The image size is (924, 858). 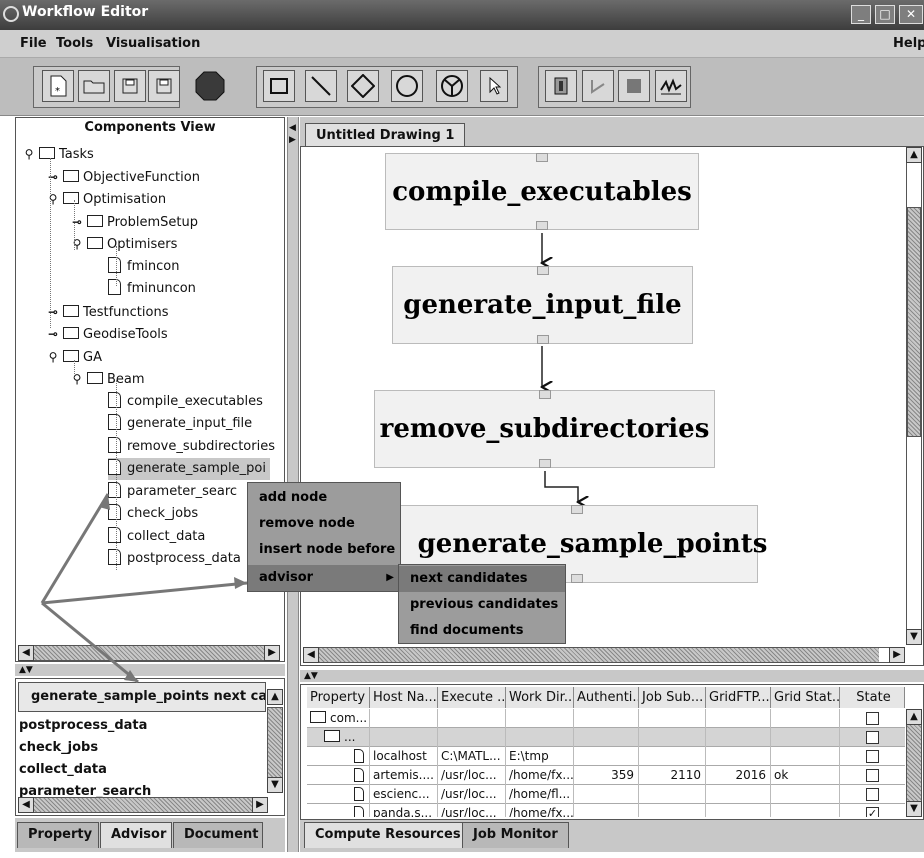 What do you see at coordinates (152, 289) in the screenshot?
I see `tree-item: fminuncon` at bounding box center [152, 289].